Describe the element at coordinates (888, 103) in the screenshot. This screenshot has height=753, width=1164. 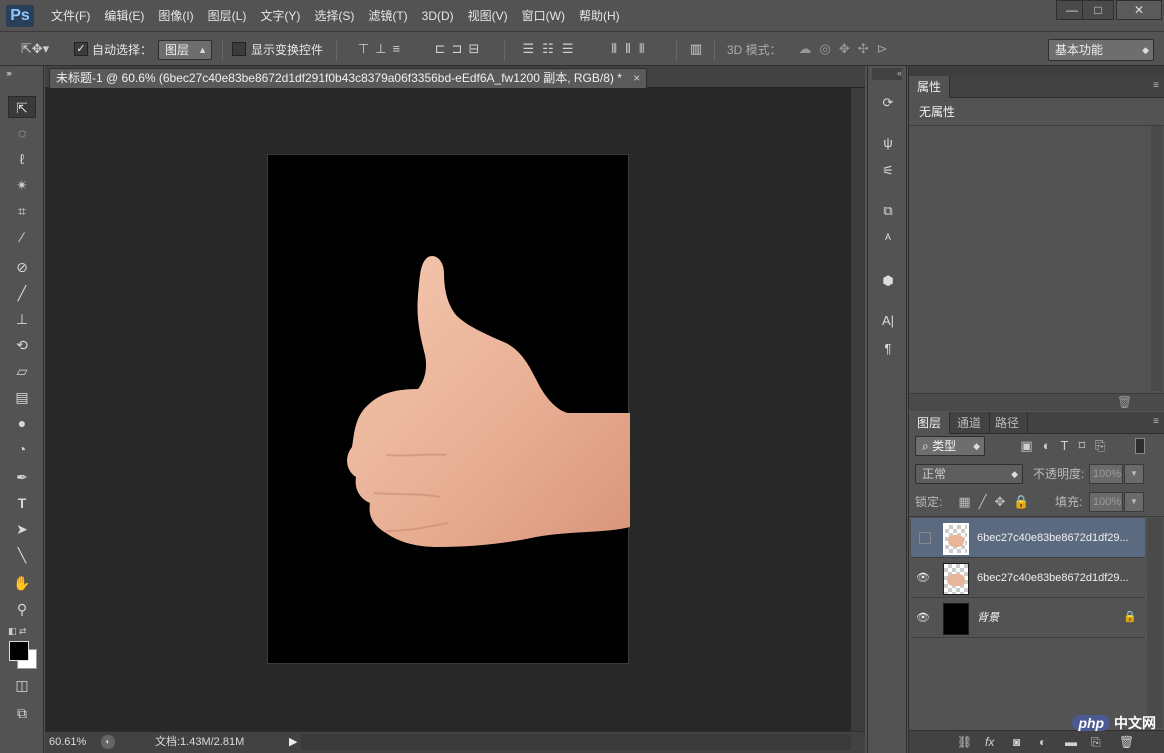
I see `history-panel-icon: ⟳` at that location.